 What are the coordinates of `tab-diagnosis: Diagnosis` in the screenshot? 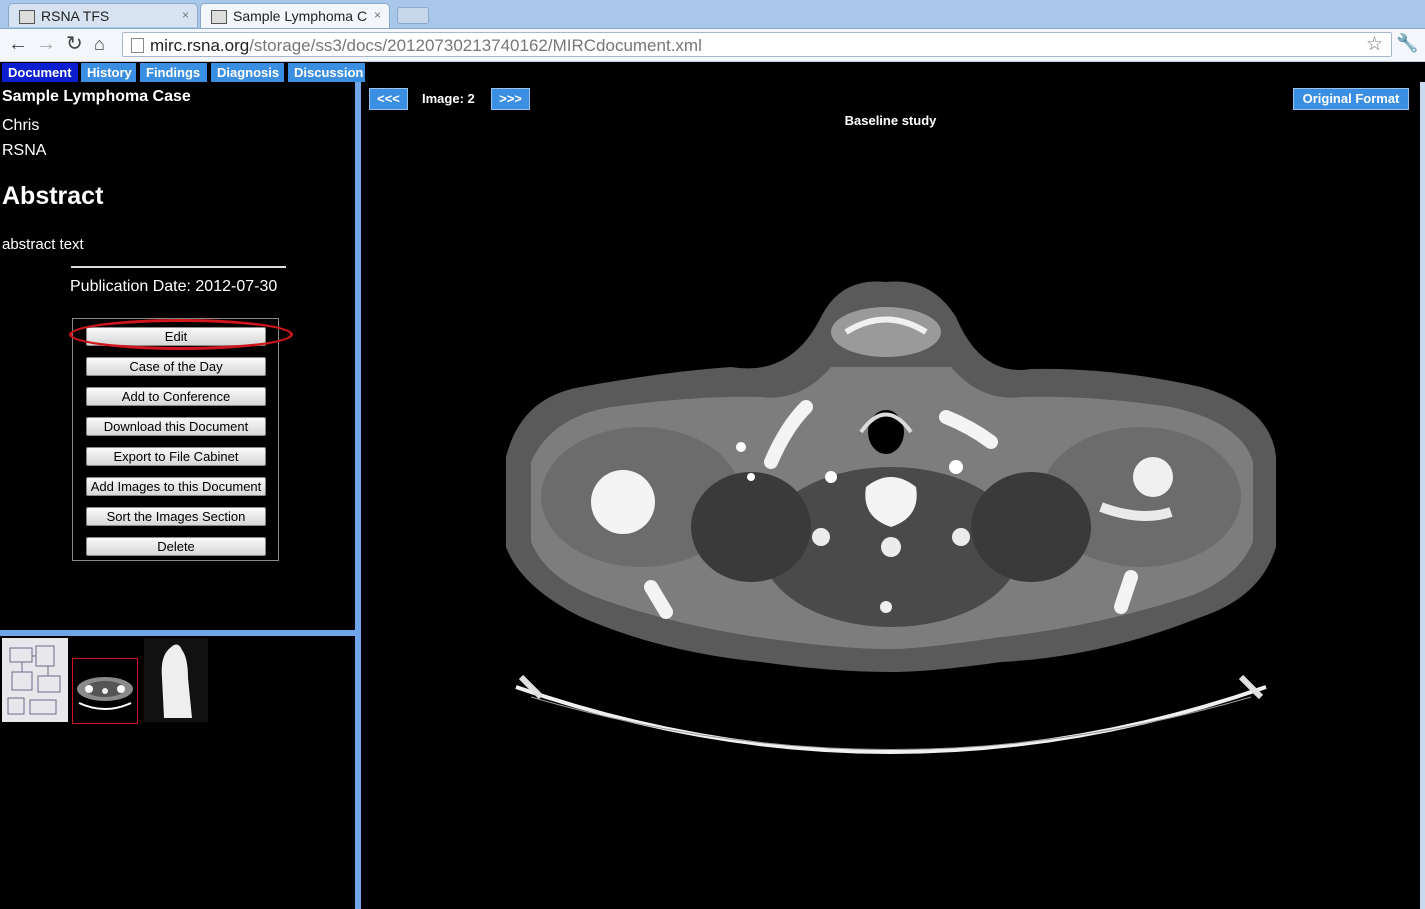 It's located at (247, 72).